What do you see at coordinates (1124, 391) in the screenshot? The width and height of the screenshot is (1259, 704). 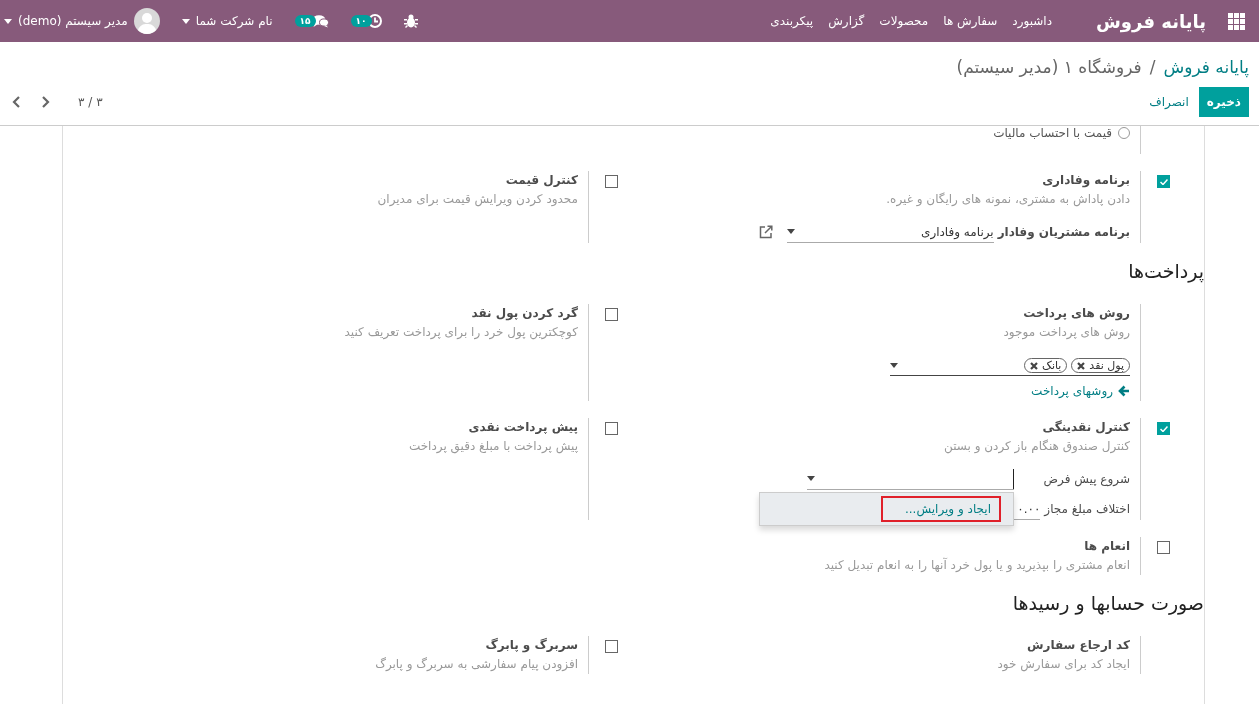 I see `arrow-icon` at bounding box center [1124, 391].